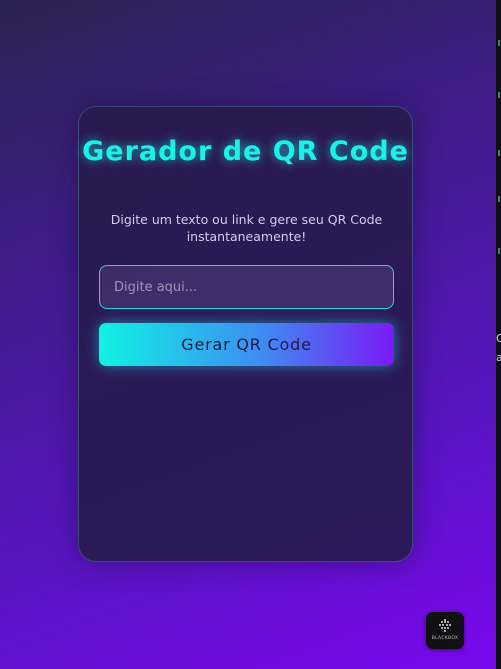 This screenshot has height=669, width=501. I want to click on generate-qr-button: Gerar QR Code, so click(246, 344).